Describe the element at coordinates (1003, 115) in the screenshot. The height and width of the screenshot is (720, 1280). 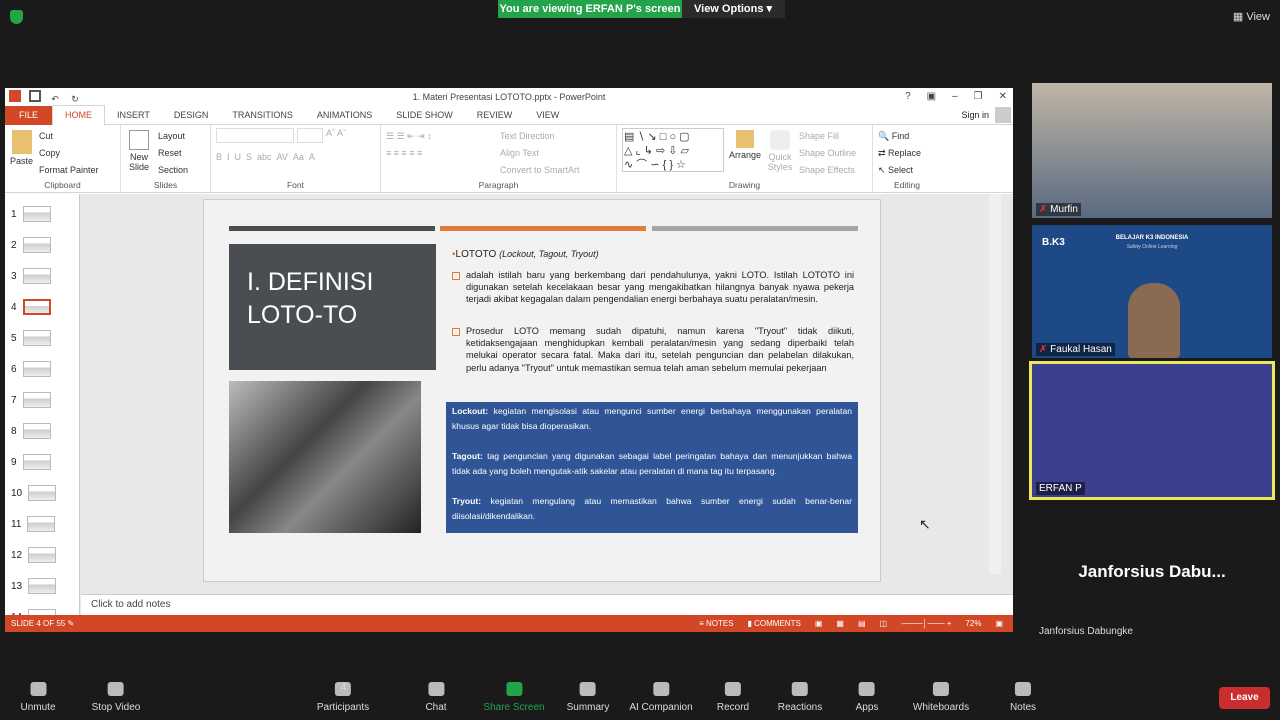
I see `avatar` at that location.